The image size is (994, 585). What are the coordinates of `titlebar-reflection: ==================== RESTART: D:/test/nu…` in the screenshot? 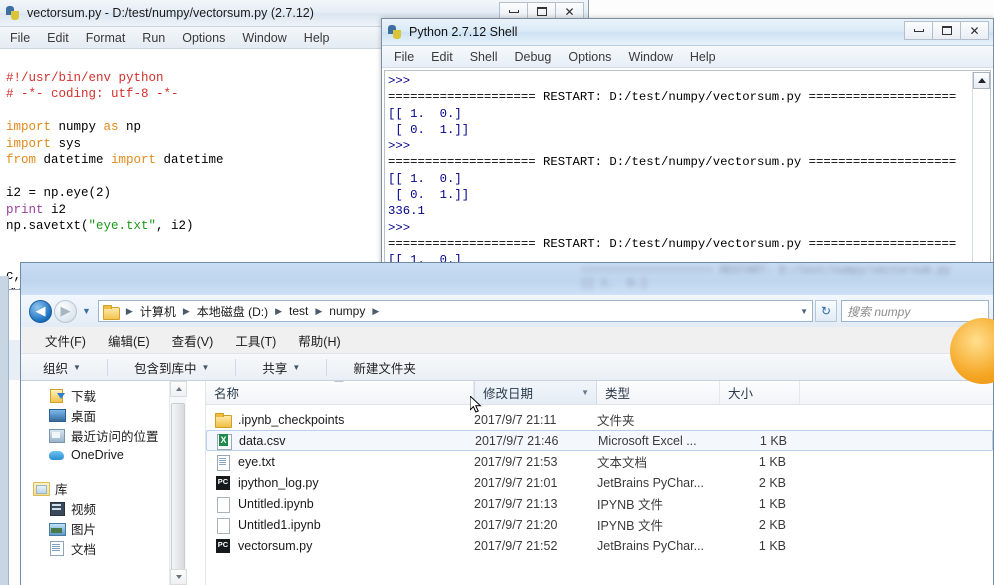 It's located at (766, 277).